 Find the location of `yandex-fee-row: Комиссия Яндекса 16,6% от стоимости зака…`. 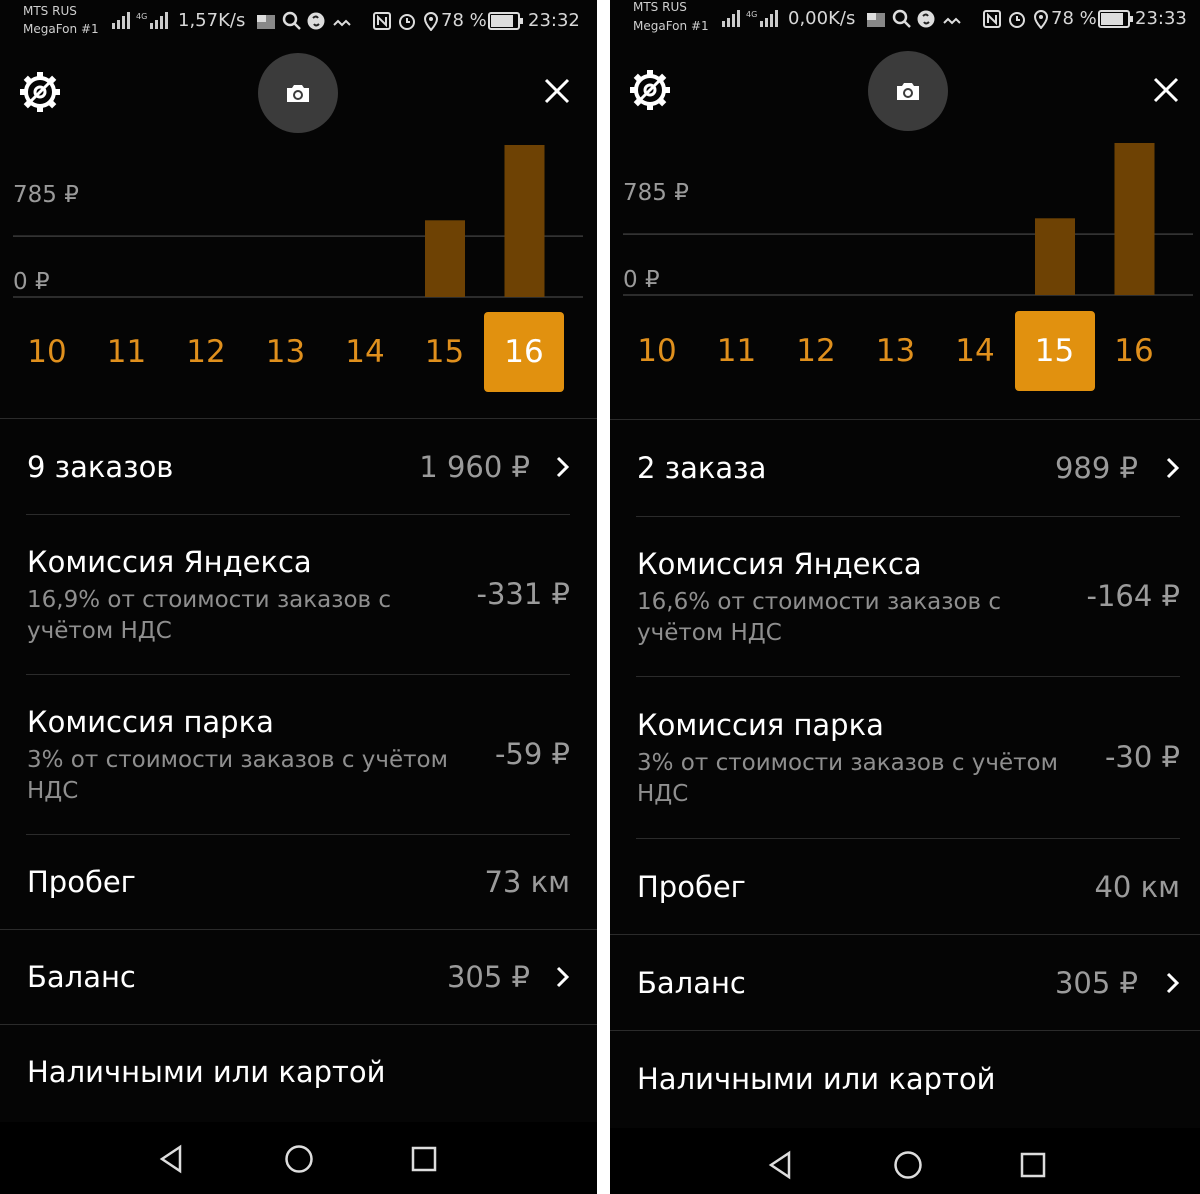

yandex-fee-row: Комиссия Яндекса 16,6% от стоимости зака… is located at coordinates (905, 596).